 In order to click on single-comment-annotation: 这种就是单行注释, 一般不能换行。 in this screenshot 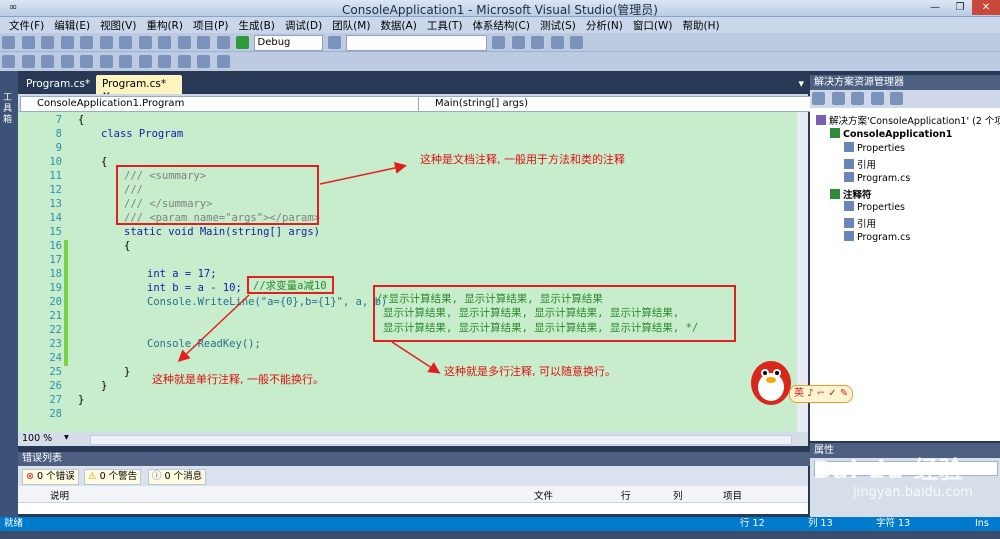, I will do `click(238, 379)`.